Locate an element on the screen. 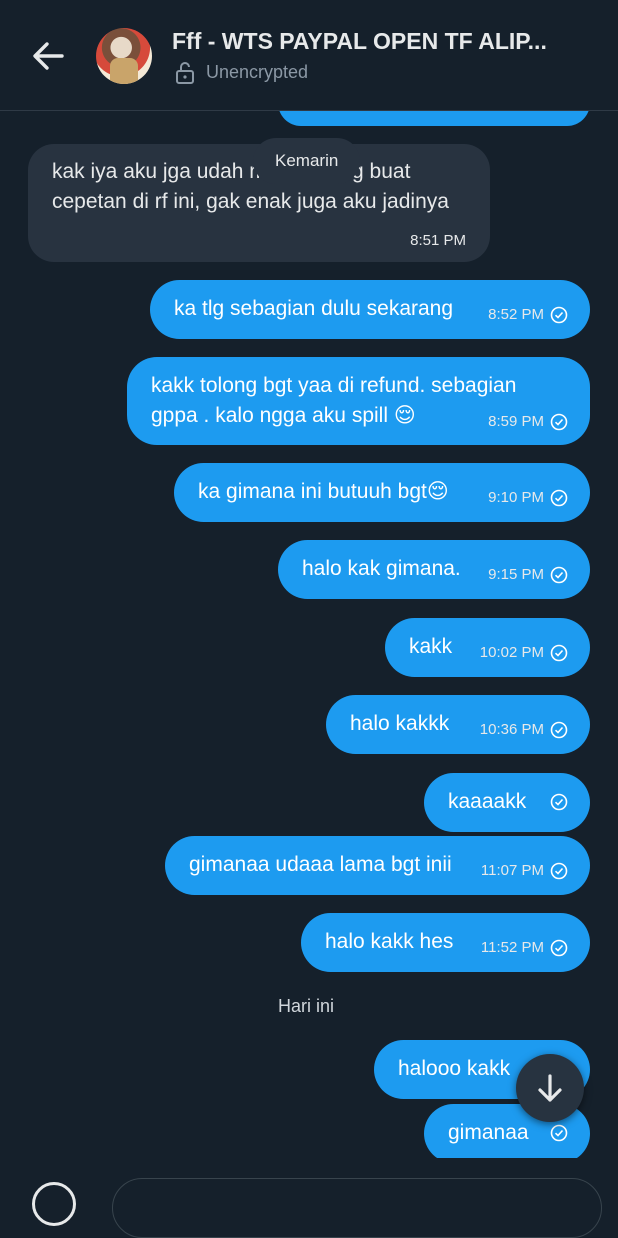 This screenshot has height=1238, width=618. scroll-to-bottom-button is located at coordinates (550, 1088).